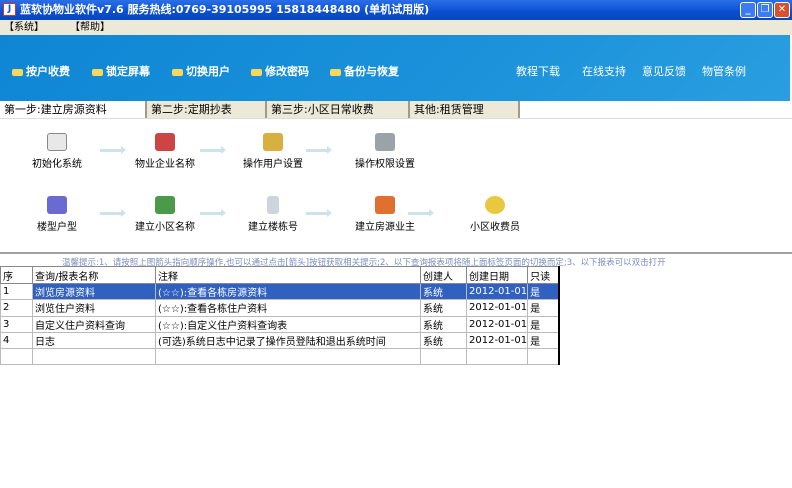  I want to click on cell-name: 浏览住户资料, so click(94, 308).